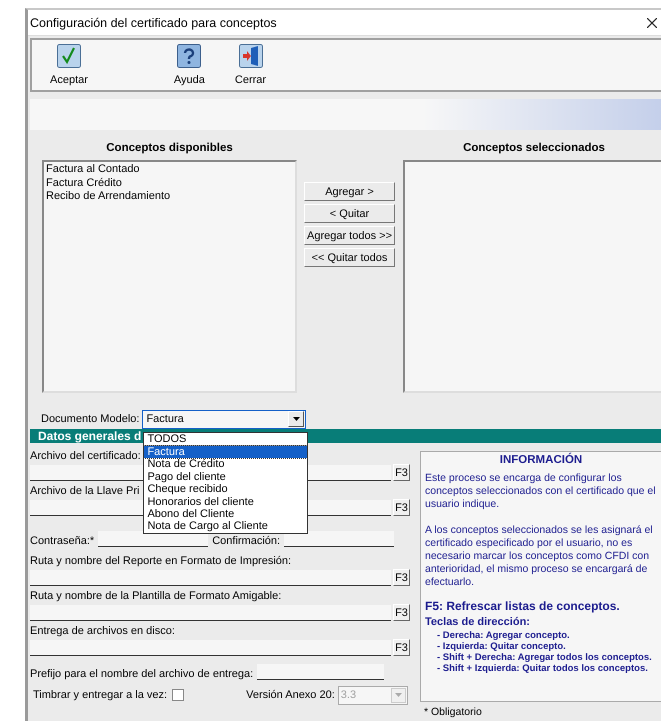 This screenshot has height=721, width=661. Describe the element at coordinates (161, 561) in the screenshot. I see `field-label: Ruta y nombre del Reporte en Formato de Impresión:` at that location.